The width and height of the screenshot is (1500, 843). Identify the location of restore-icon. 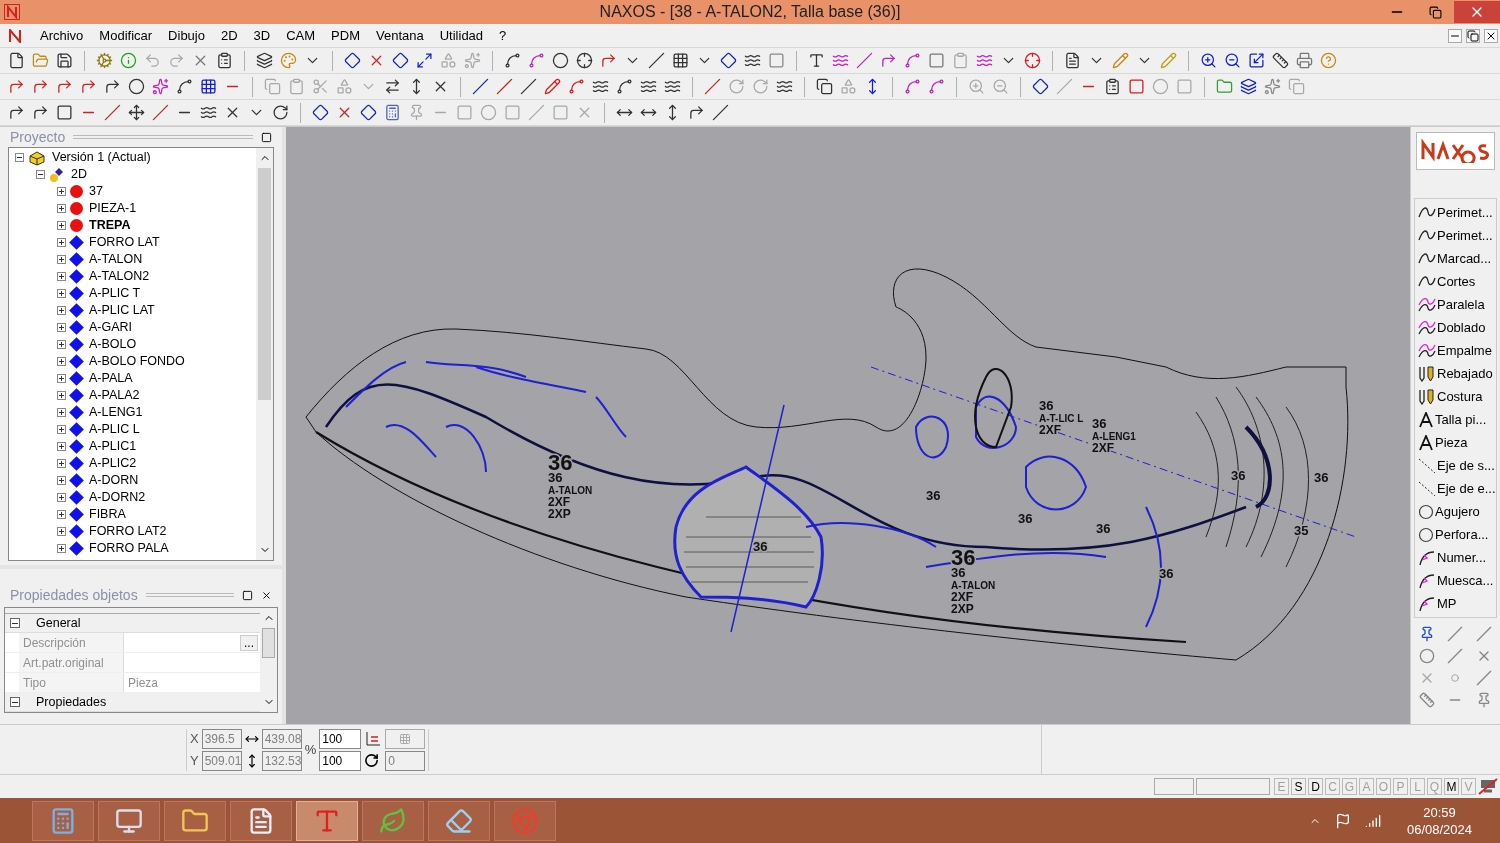
(1435, 12).